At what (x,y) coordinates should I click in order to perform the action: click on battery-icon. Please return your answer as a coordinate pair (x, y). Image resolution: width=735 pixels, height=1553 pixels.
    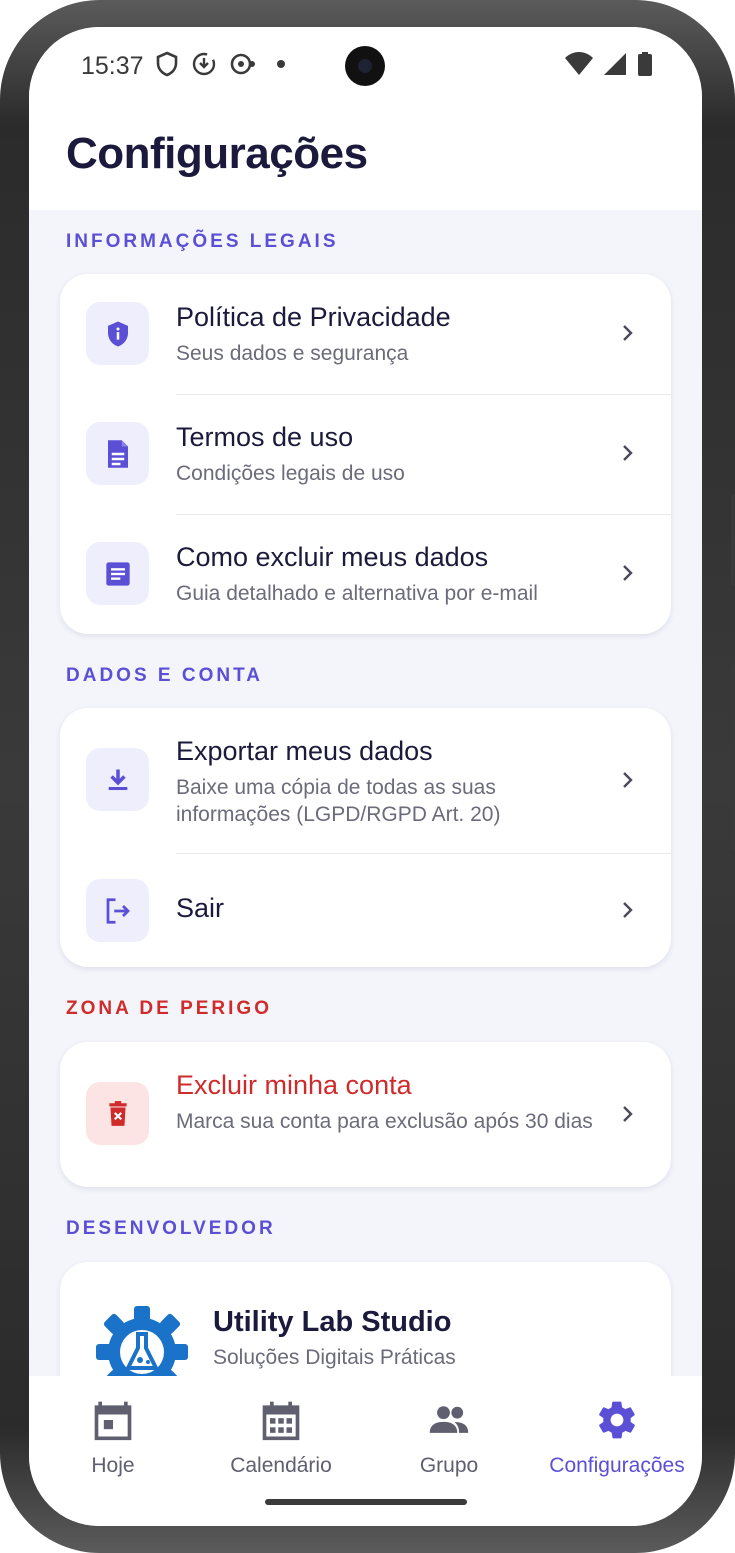
    Looking at the image, I should click on (645, 64).